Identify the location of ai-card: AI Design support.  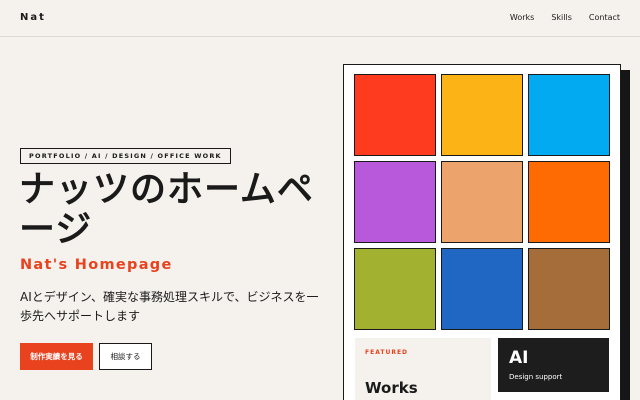
(553, 365).